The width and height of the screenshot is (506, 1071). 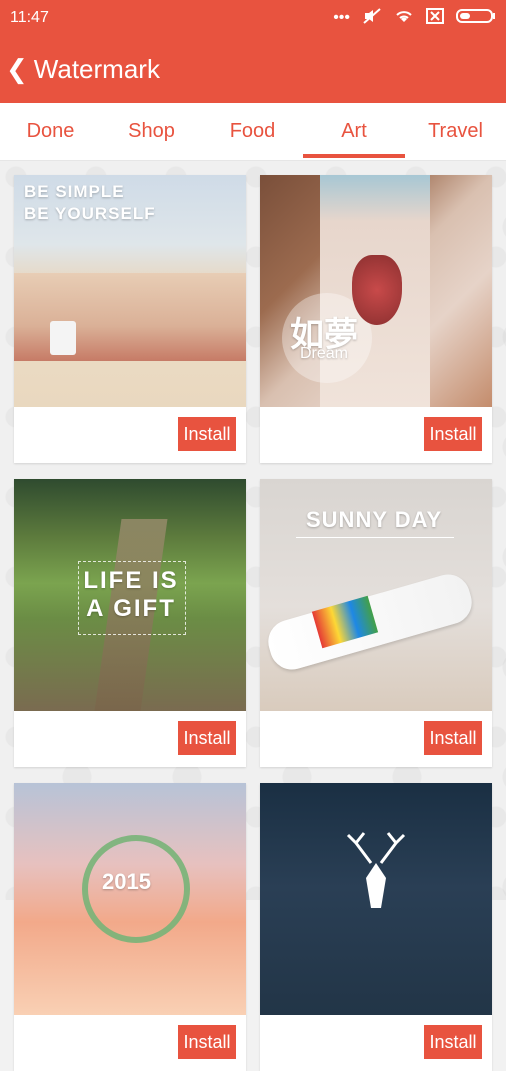 I want to click on back-icon: ❮, so click(x=17, y=69).